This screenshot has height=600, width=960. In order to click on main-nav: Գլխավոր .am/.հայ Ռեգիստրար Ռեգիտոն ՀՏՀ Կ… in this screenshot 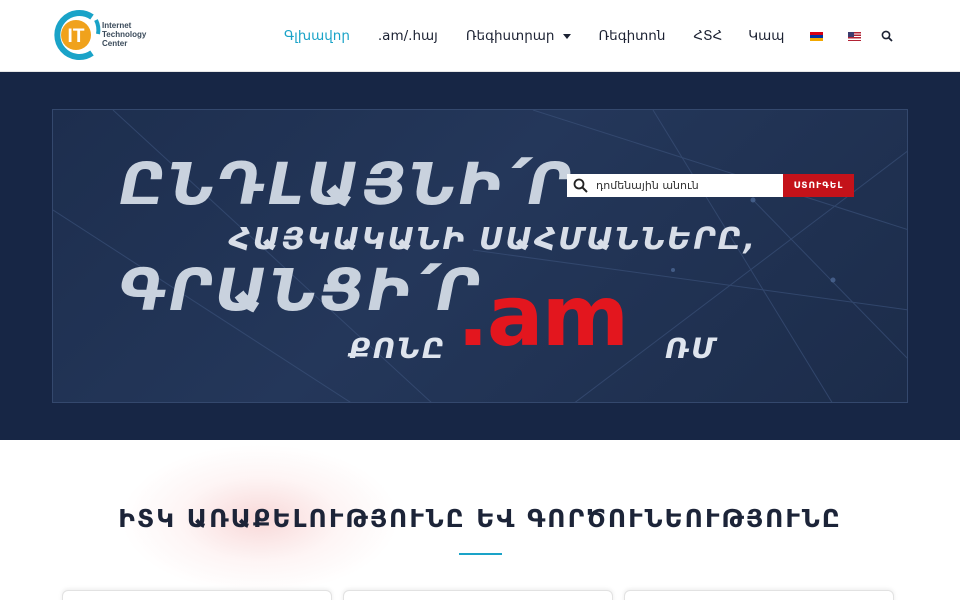, I will do `click(587, 36)`.